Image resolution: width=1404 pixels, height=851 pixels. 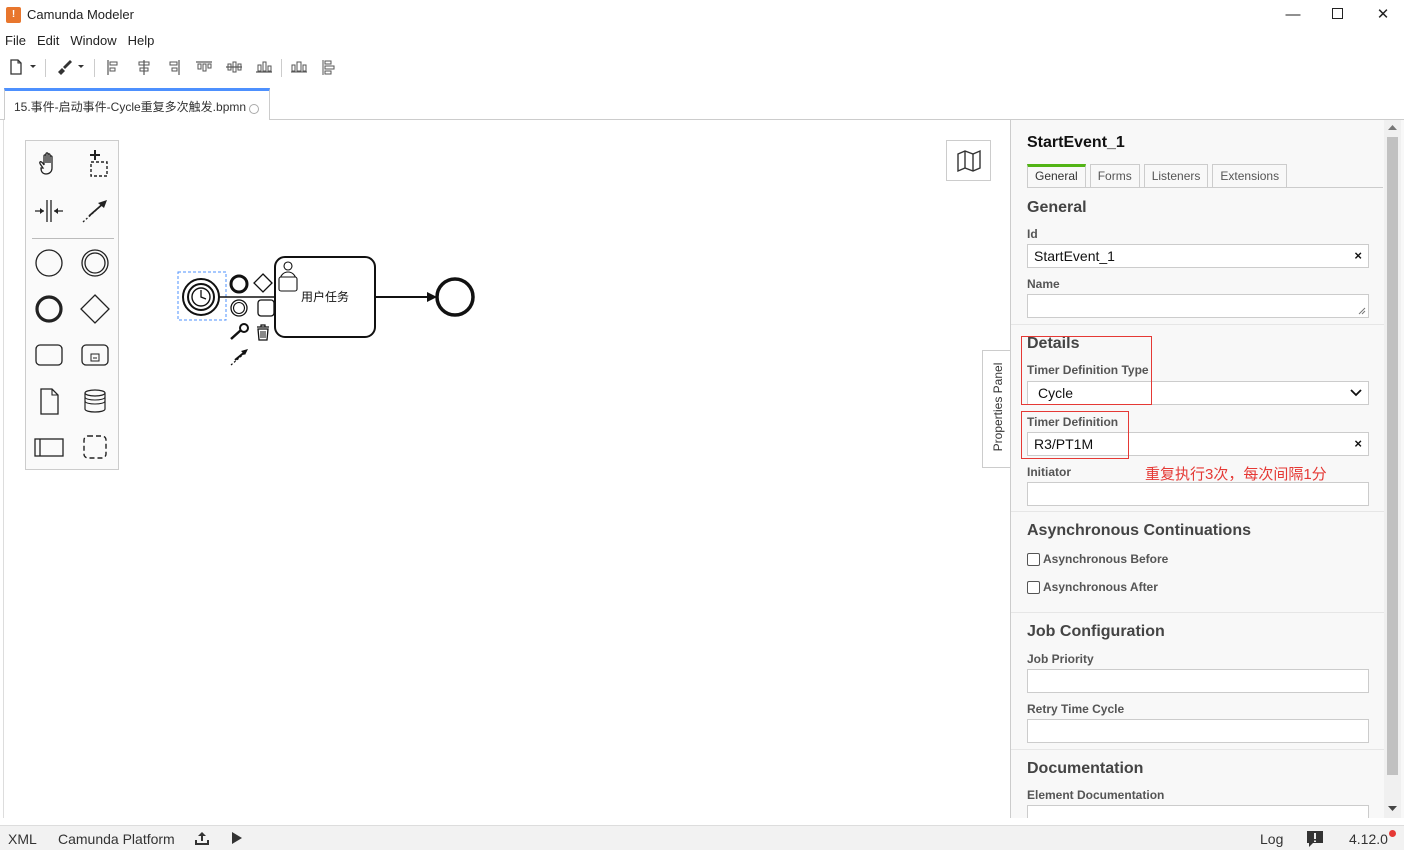 I want to click on clear-id-icon: ×, so click(x=1358, y=255).